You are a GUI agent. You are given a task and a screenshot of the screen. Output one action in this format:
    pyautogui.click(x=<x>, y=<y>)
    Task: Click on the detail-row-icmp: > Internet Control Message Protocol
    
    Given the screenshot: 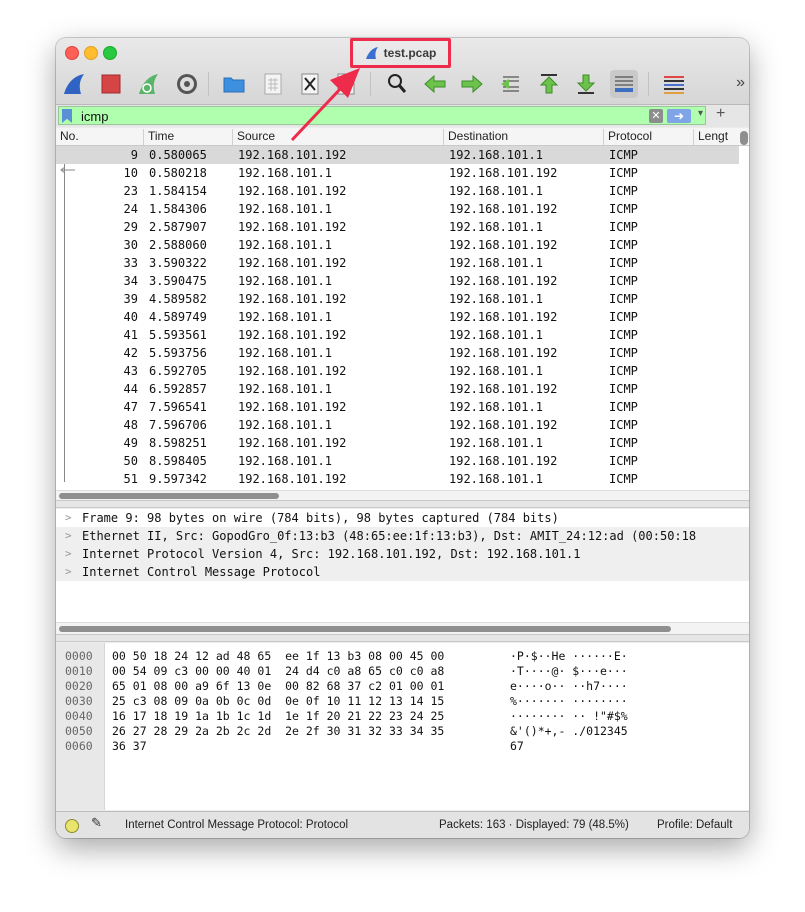 What is the action you would take?
    pyautogui.click(x=402, y=572)
    